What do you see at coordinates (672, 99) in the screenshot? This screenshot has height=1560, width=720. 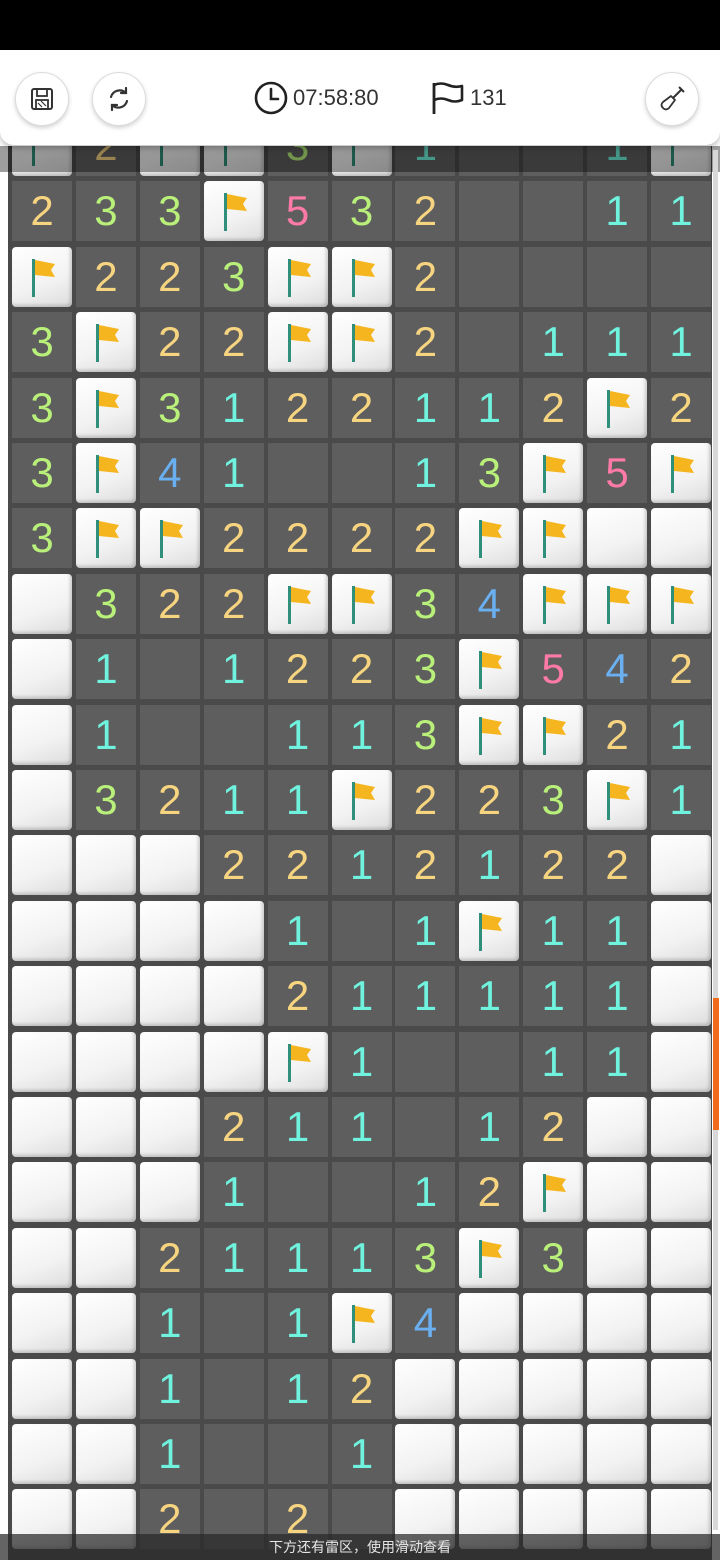 I see `sweep-mode-button` at bounding box center [672, 99].